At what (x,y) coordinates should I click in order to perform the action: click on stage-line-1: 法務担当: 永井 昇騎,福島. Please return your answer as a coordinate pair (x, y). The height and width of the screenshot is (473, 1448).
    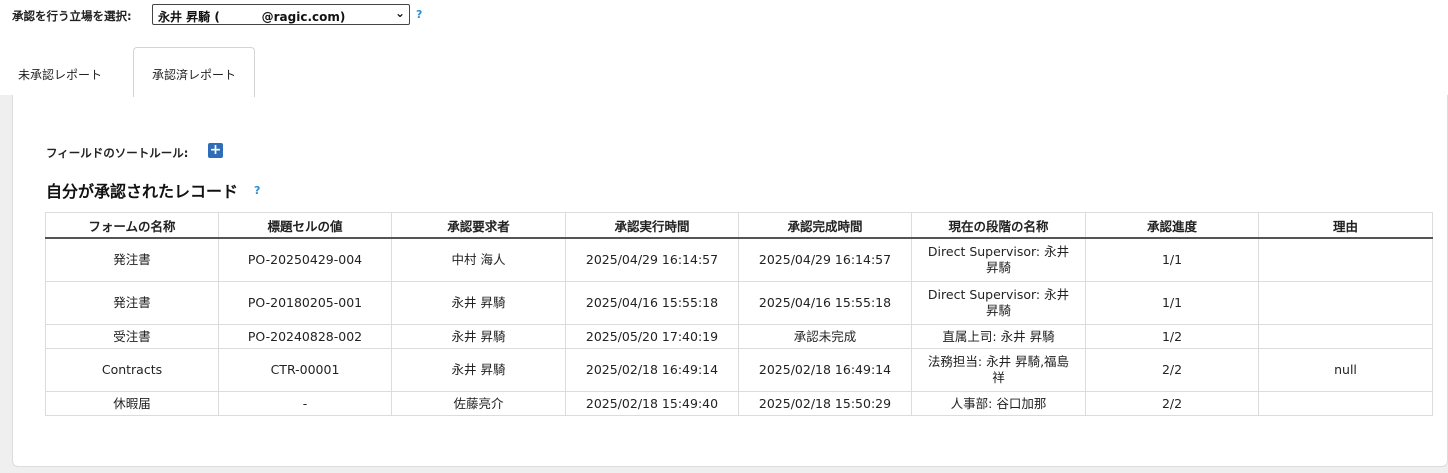
    Looking at the image, I should click on (998, 361).